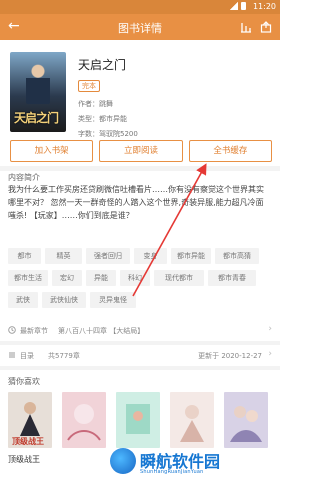 The image size is (320, 500). I want to click on cache-all-button: 全书缓存, so click(230, 151).